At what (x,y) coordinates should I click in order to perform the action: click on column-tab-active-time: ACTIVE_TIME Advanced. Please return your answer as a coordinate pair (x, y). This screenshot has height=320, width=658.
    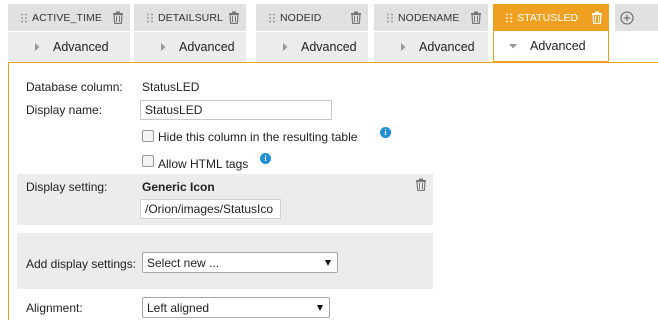
    Looking at the image, I should click on (69, 33).